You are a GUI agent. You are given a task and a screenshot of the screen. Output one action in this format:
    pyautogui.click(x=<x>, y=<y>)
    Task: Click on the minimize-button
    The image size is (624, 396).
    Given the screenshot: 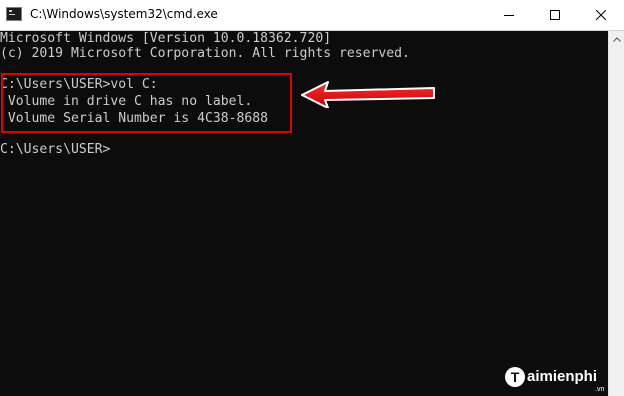 What is the action you would take?
    pyautogui.click(x=509, y=15)
    